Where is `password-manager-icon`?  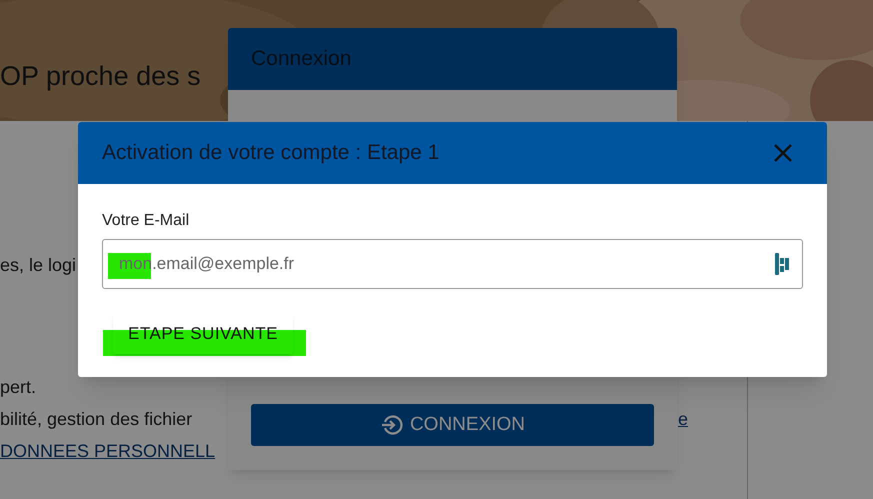 password-manager-icon is located at coordinates (782, 264).